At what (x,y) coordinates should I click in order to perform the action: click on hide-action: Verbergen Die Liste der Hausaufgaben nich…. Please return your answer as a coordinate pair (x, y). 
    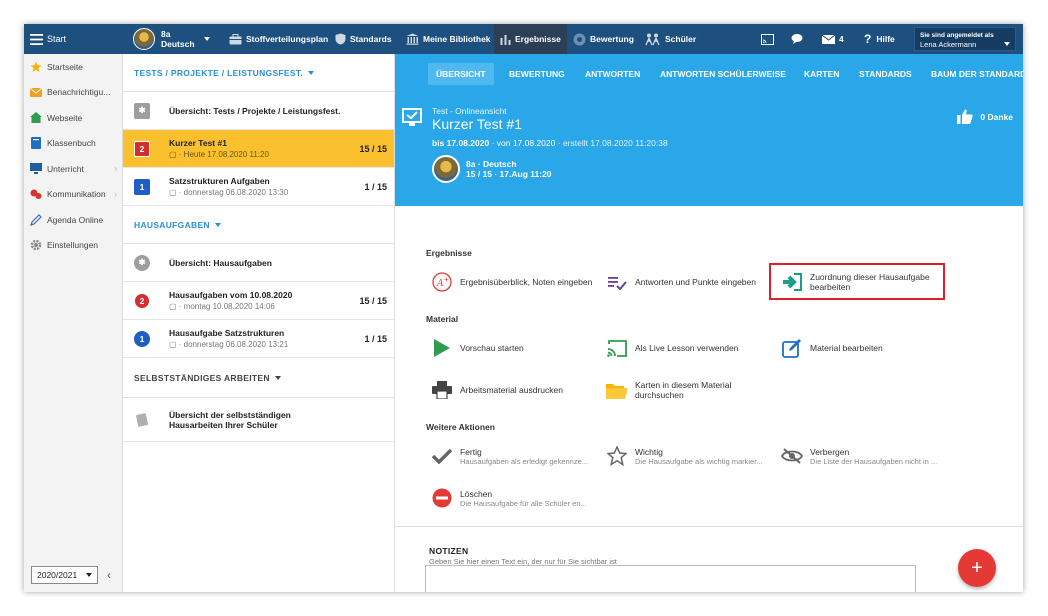
    Looking at the image, I should click on (868, 456).